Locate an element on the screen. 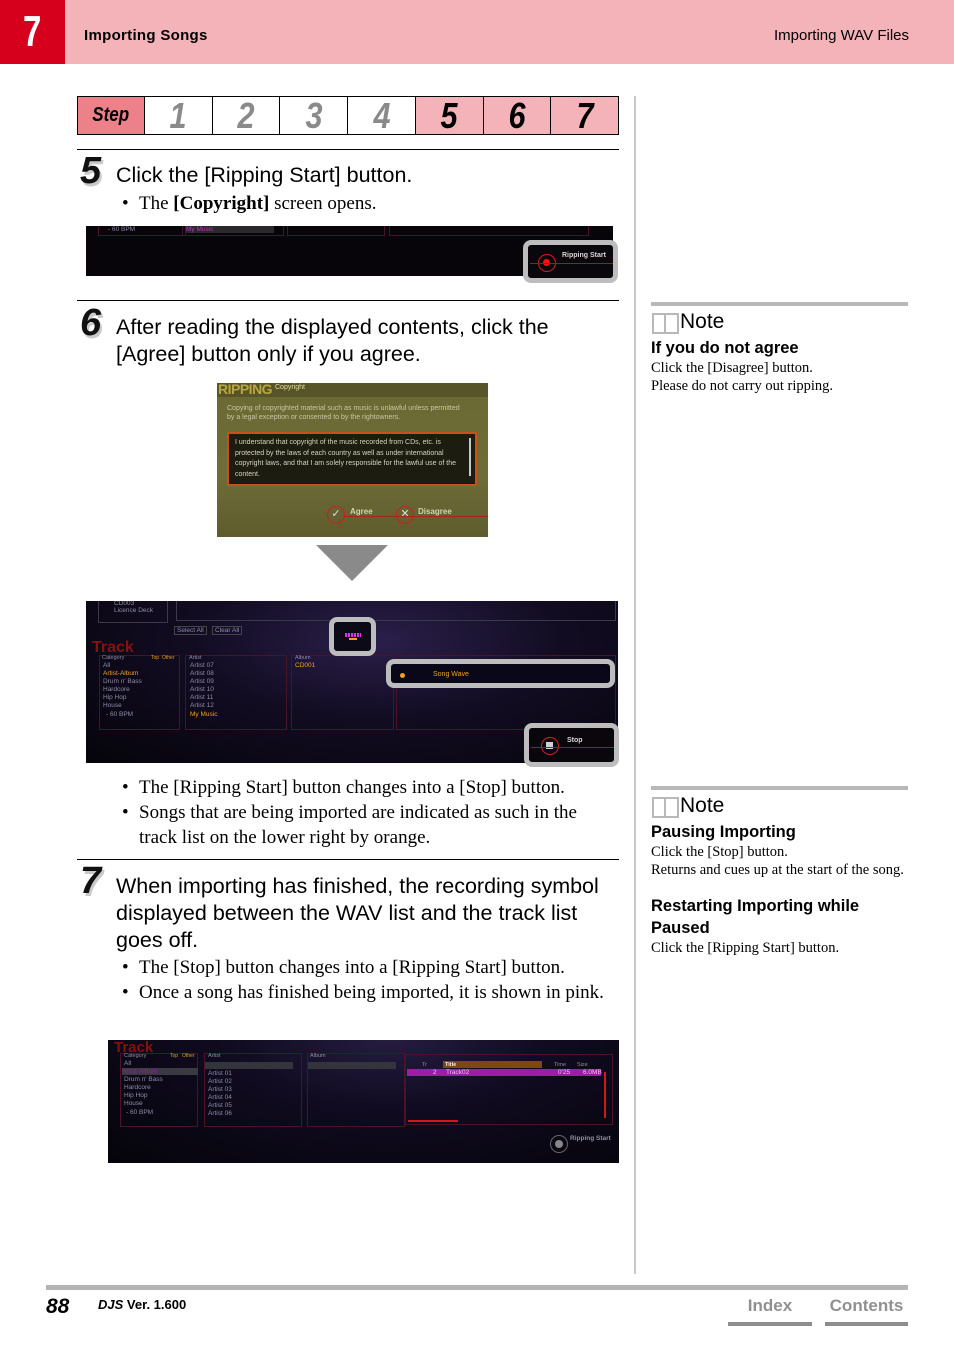 This screenshot has height=1352, width=954. step-7: 7 is located at coordinates (584, 115).